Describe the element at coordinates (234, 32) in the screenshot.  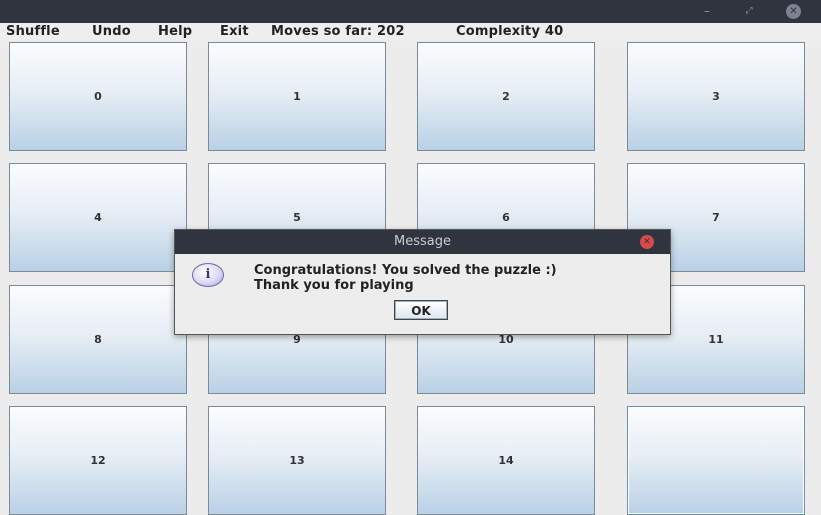
I see `menu-exit: Exit` at that location.